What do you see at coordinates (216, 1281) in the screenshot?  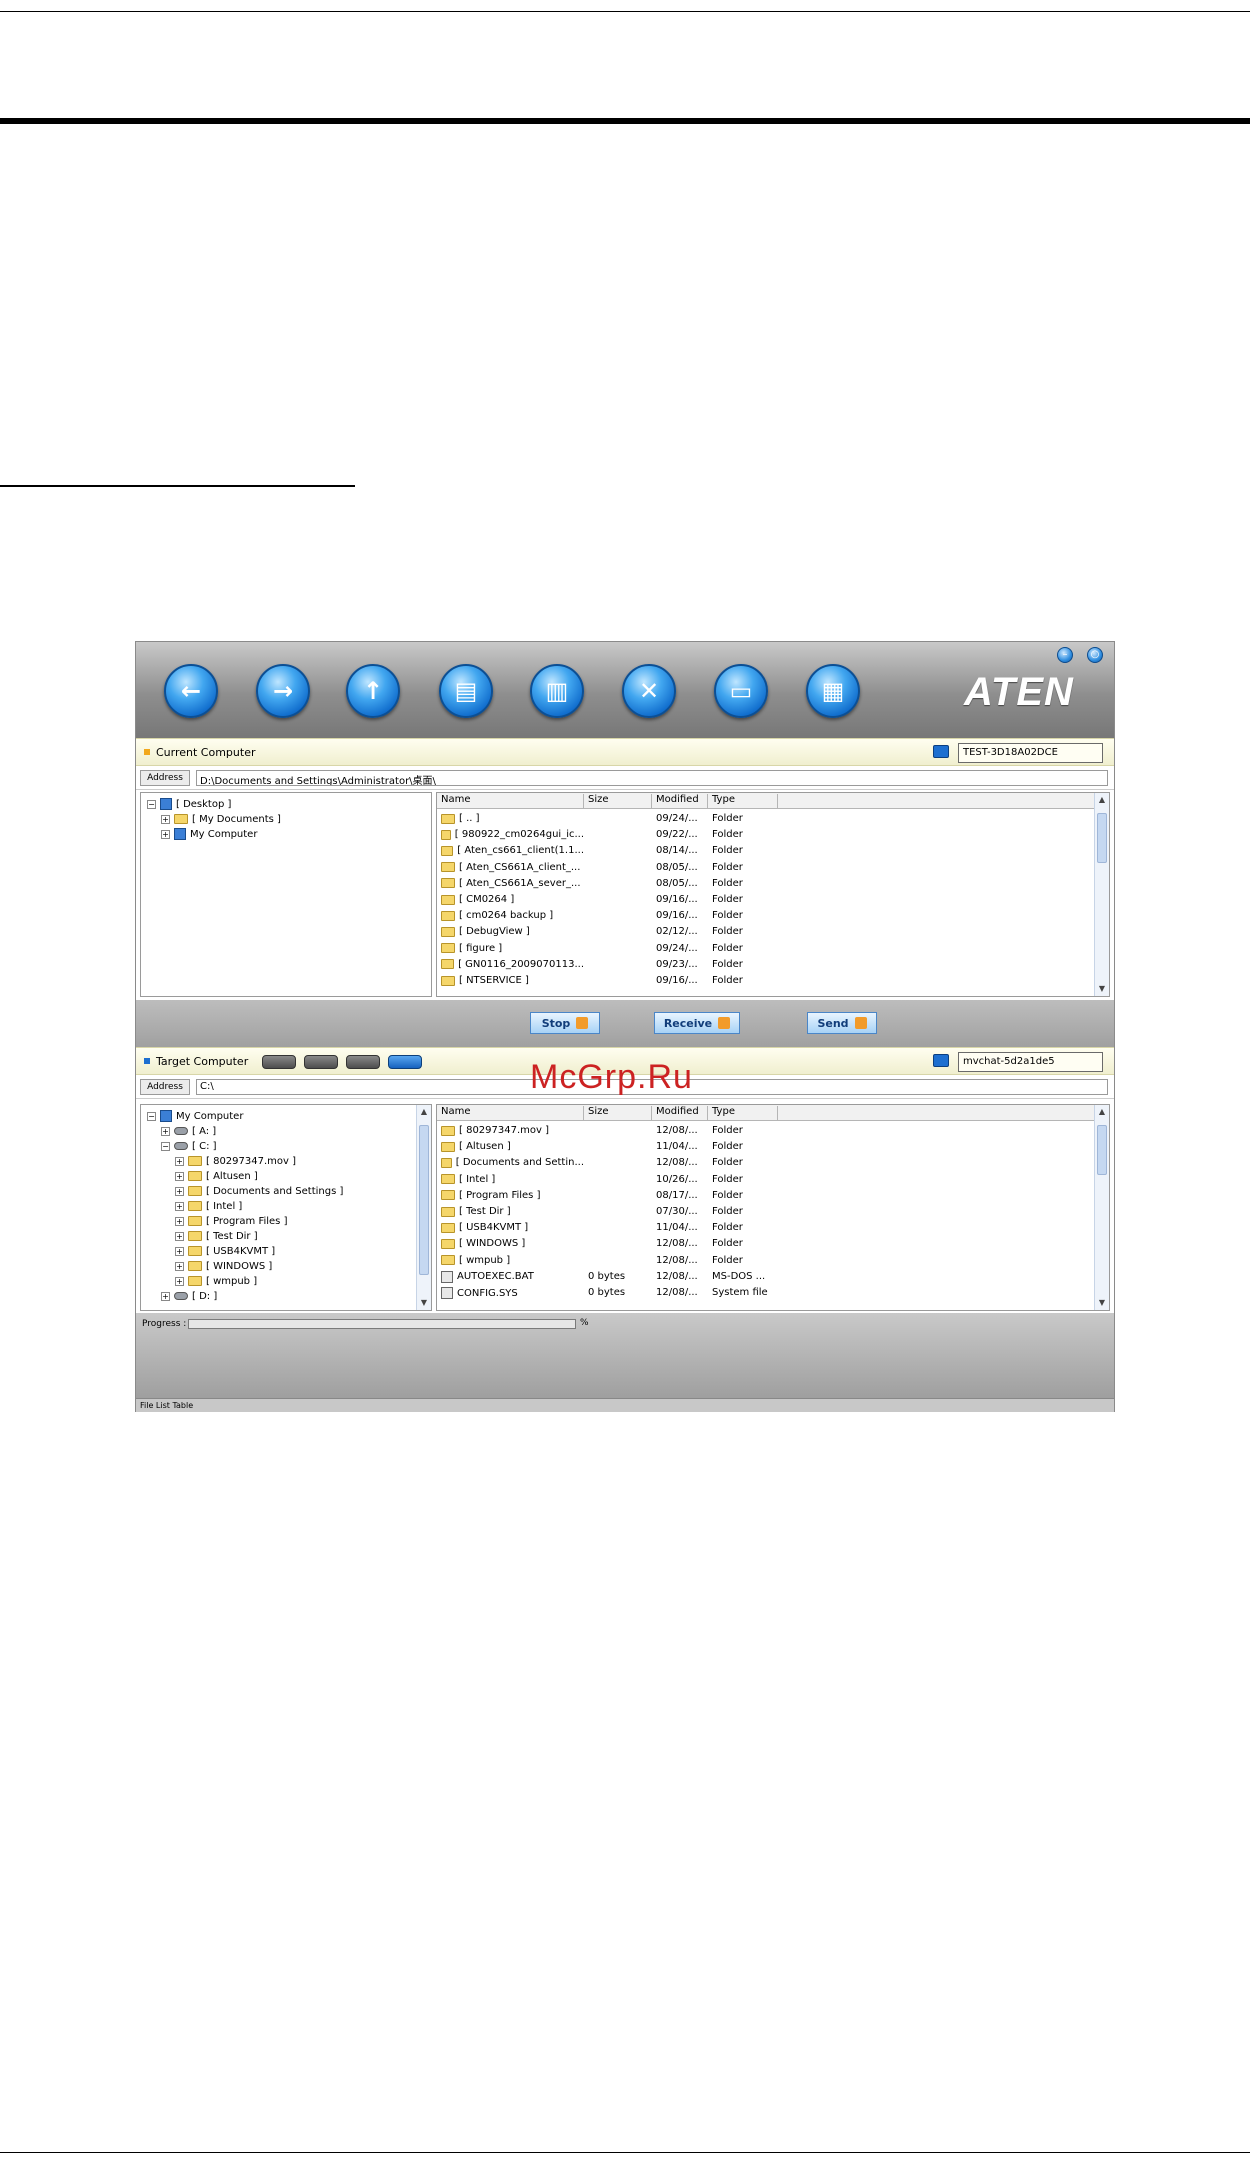 I see `tree-node: + [ wmpub ]` at bounding box center [216, 1281].